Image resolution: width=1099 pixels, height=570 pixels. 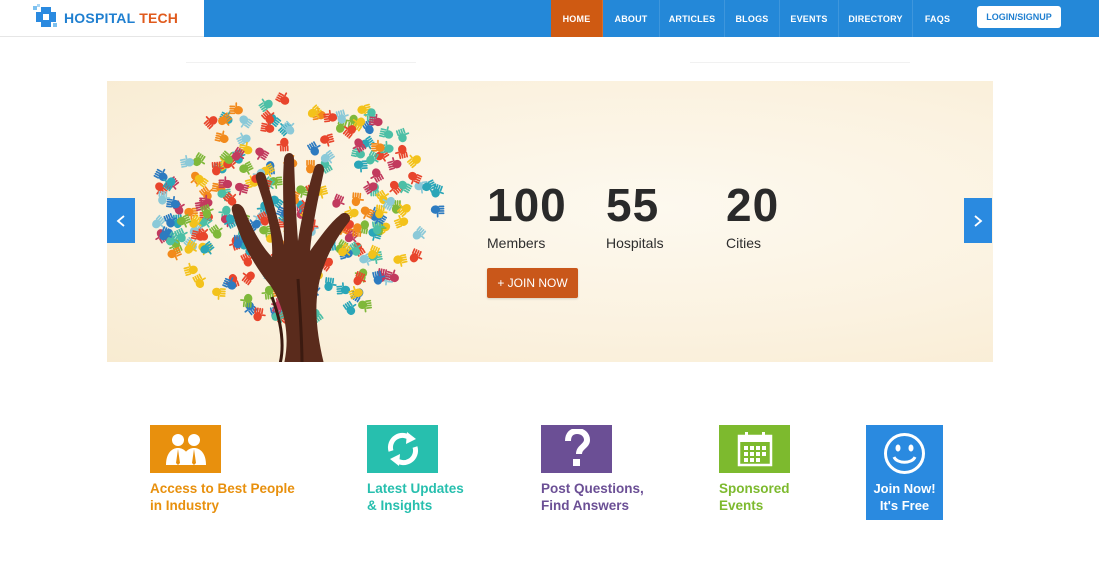 I want to click on nav-events: EVENTS, so click(x=809, y=18).